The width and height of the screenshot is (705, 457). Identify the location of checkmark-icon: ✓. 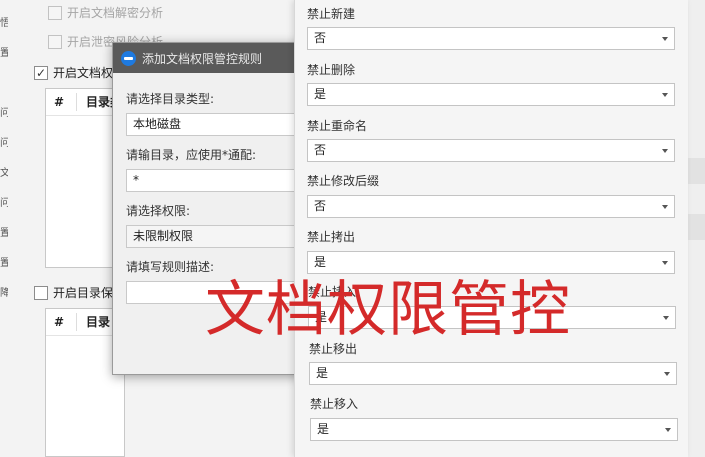
(41, 72).